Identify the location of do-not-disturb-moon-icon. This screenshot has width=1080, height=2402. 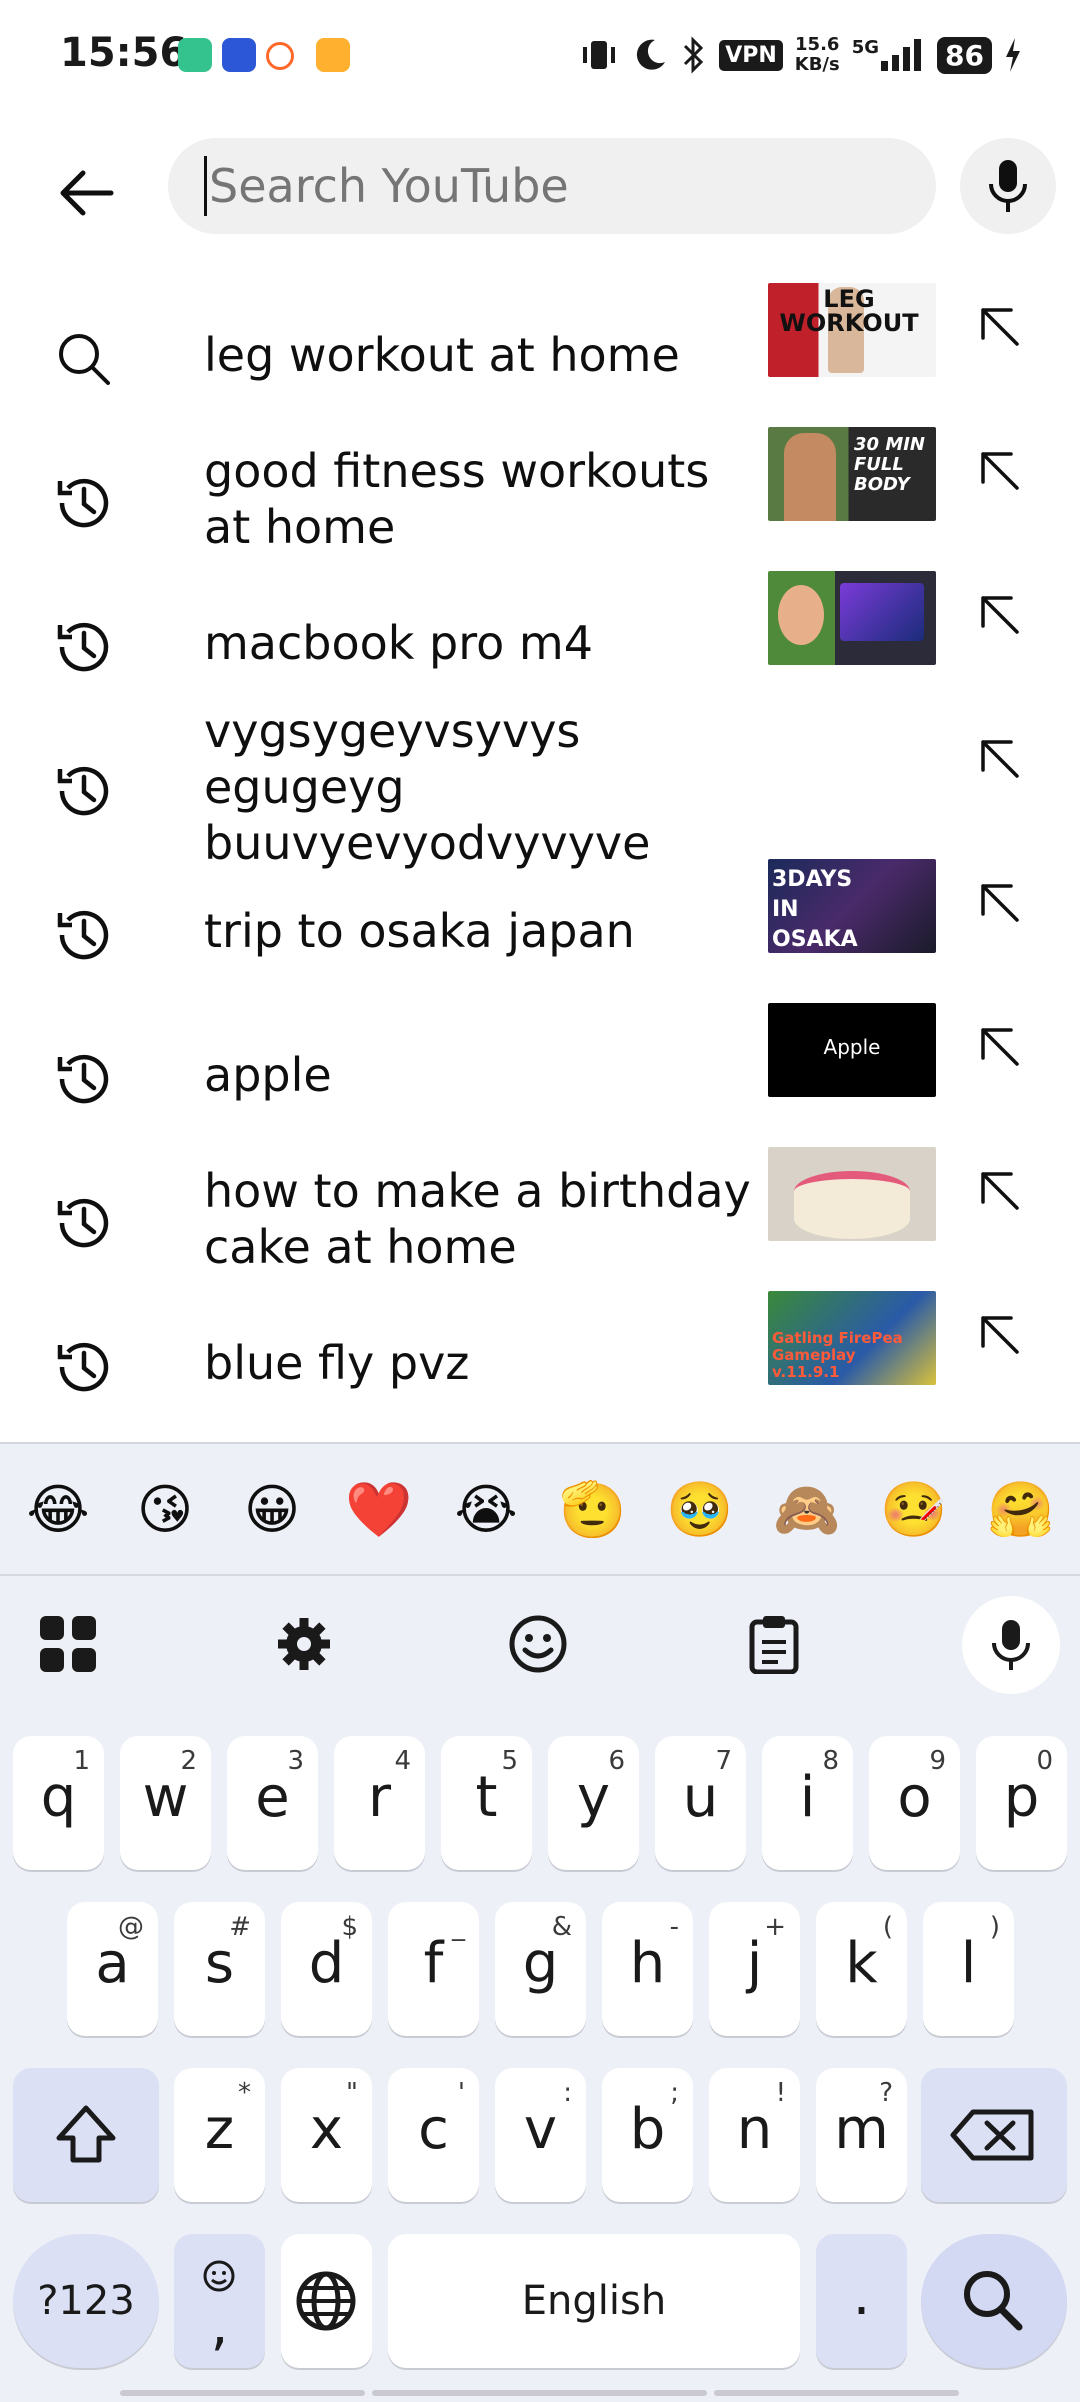
(651, 54).